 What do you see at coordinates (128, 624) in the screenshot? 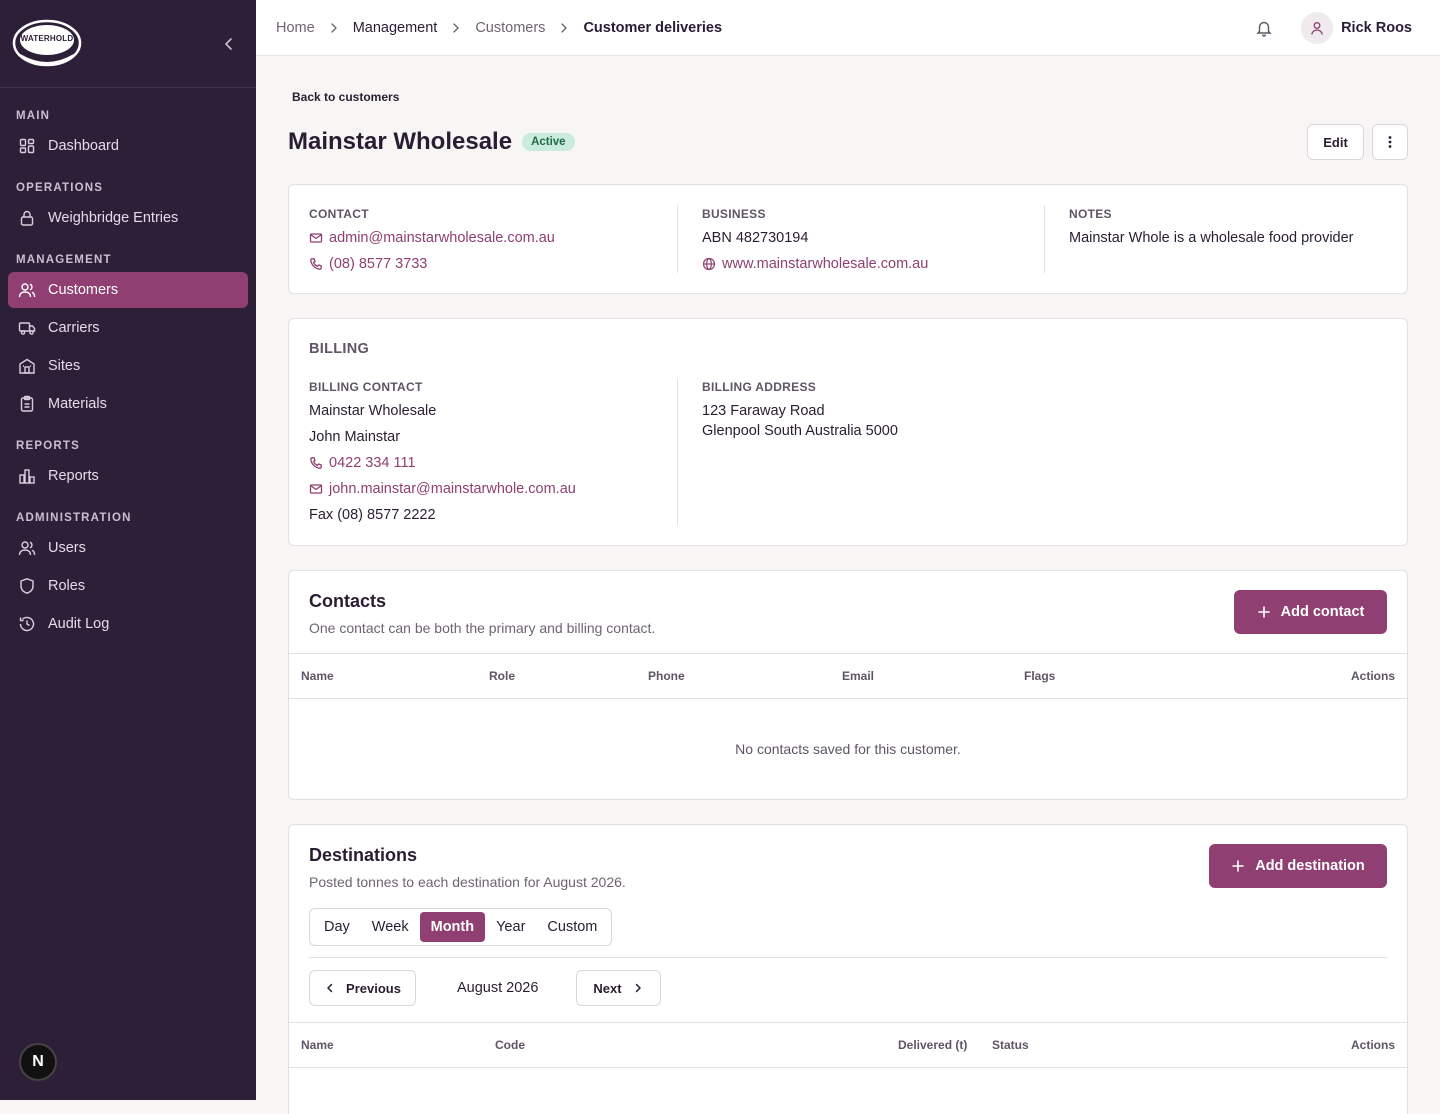
I see `sidebar-item-audit-log: Audit Log` at bounding box center [128, 624].